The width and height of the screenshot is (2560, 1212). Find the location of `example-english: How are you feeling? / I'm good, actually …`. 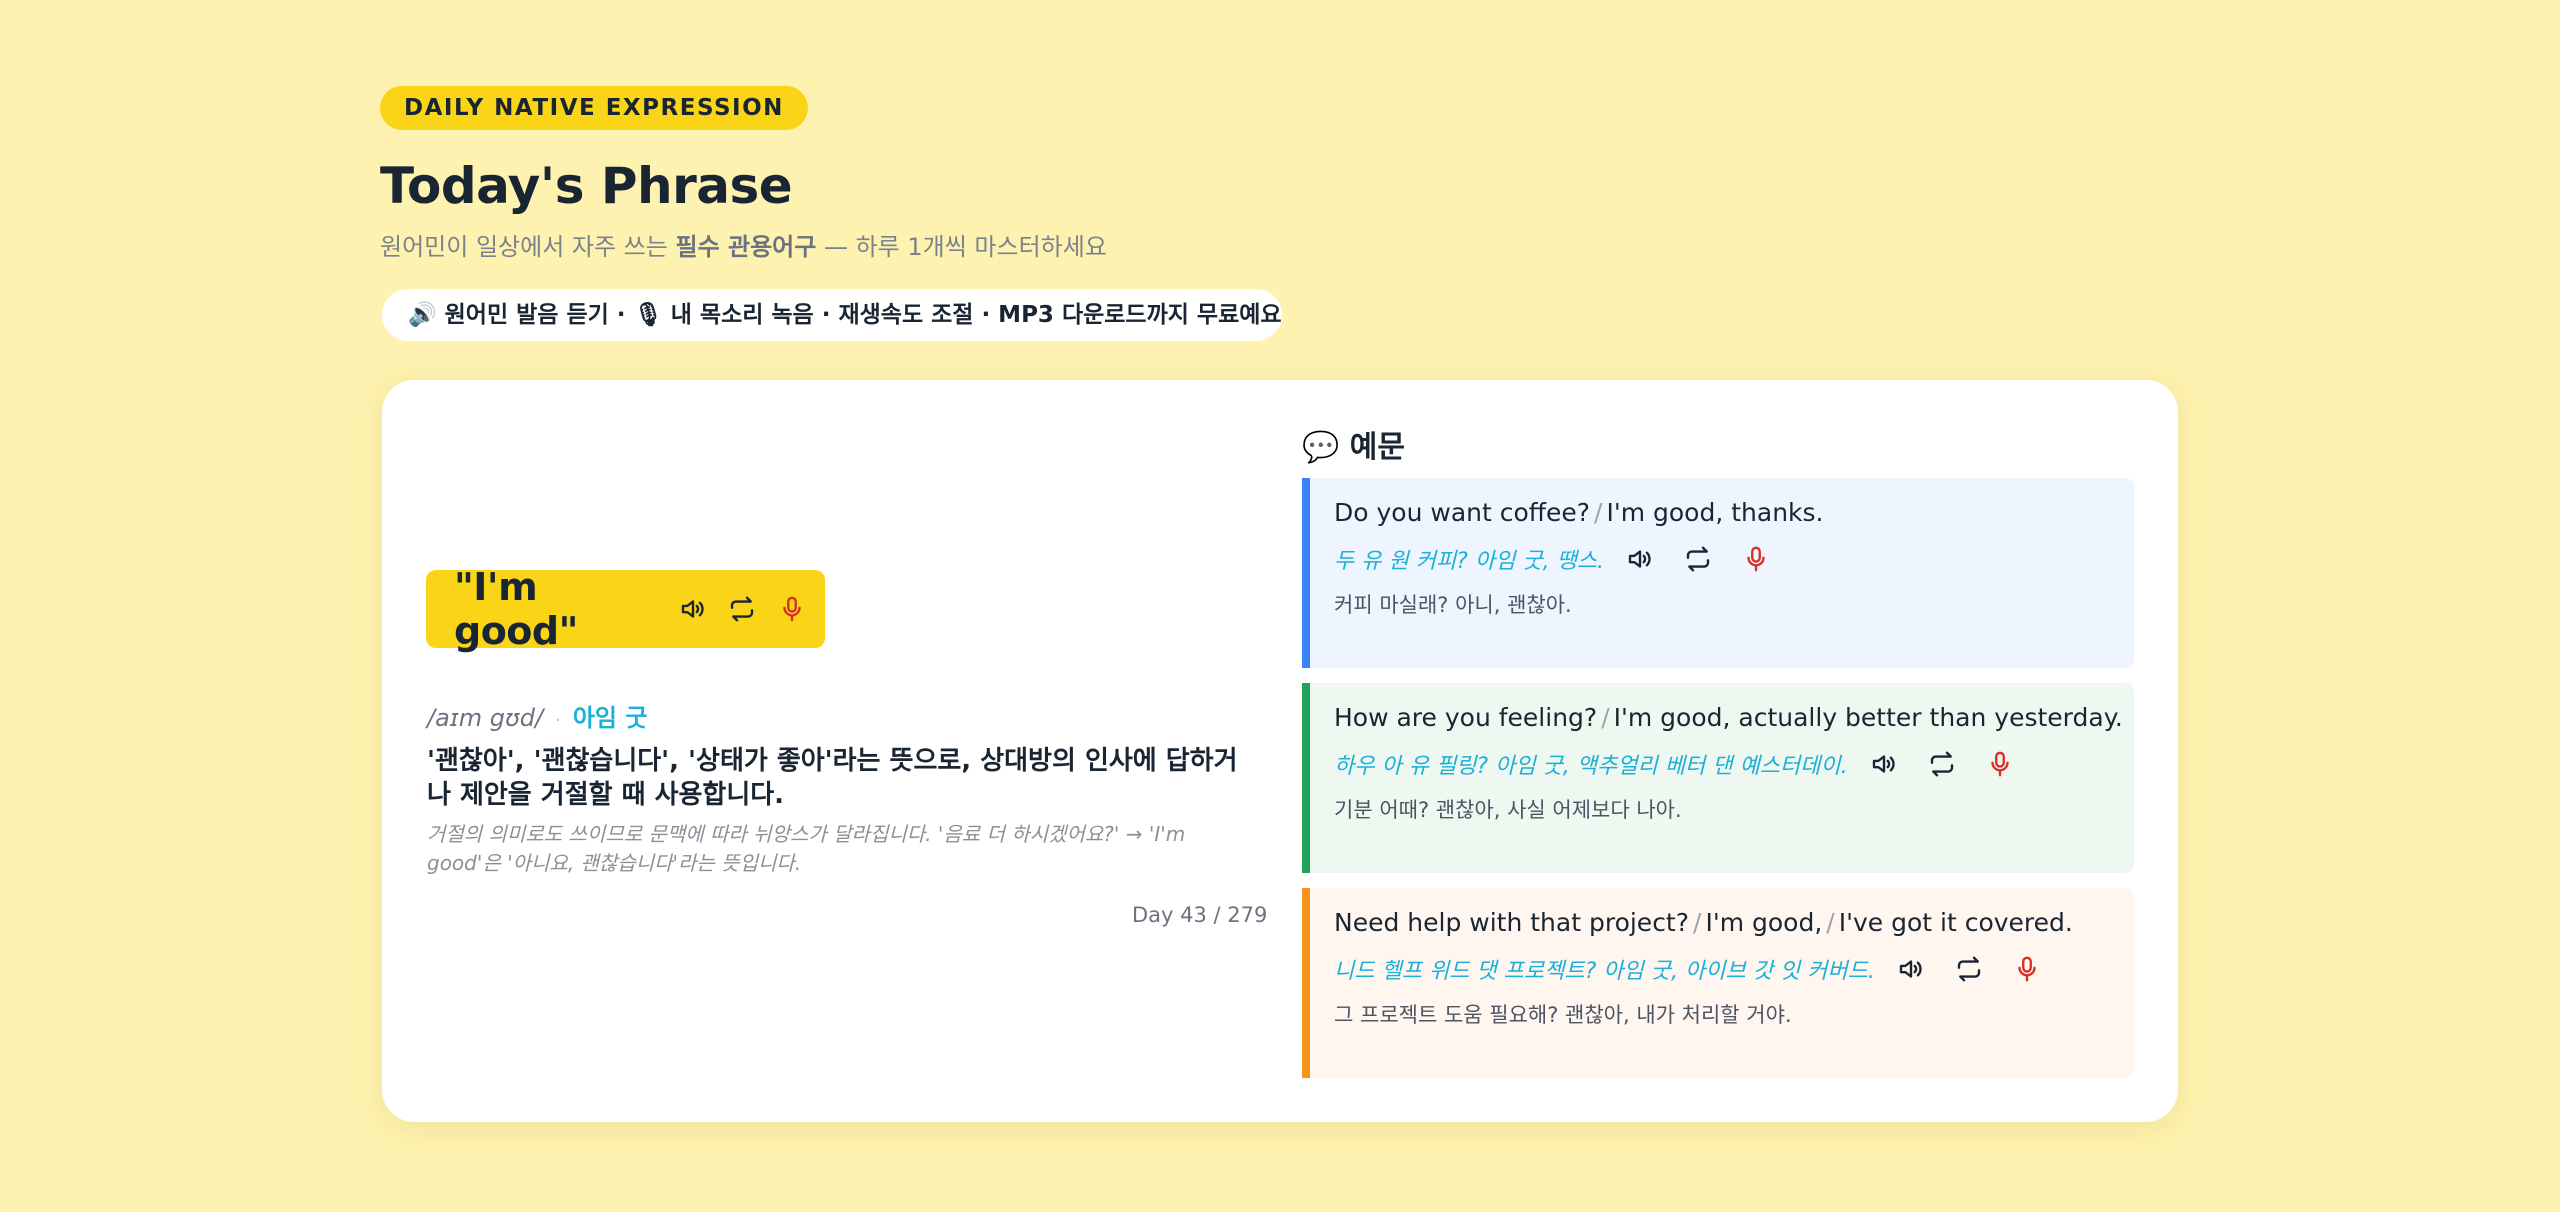

example-english: How are you feeling? / I'm good, actually … is located at coordinates (1734, 717).